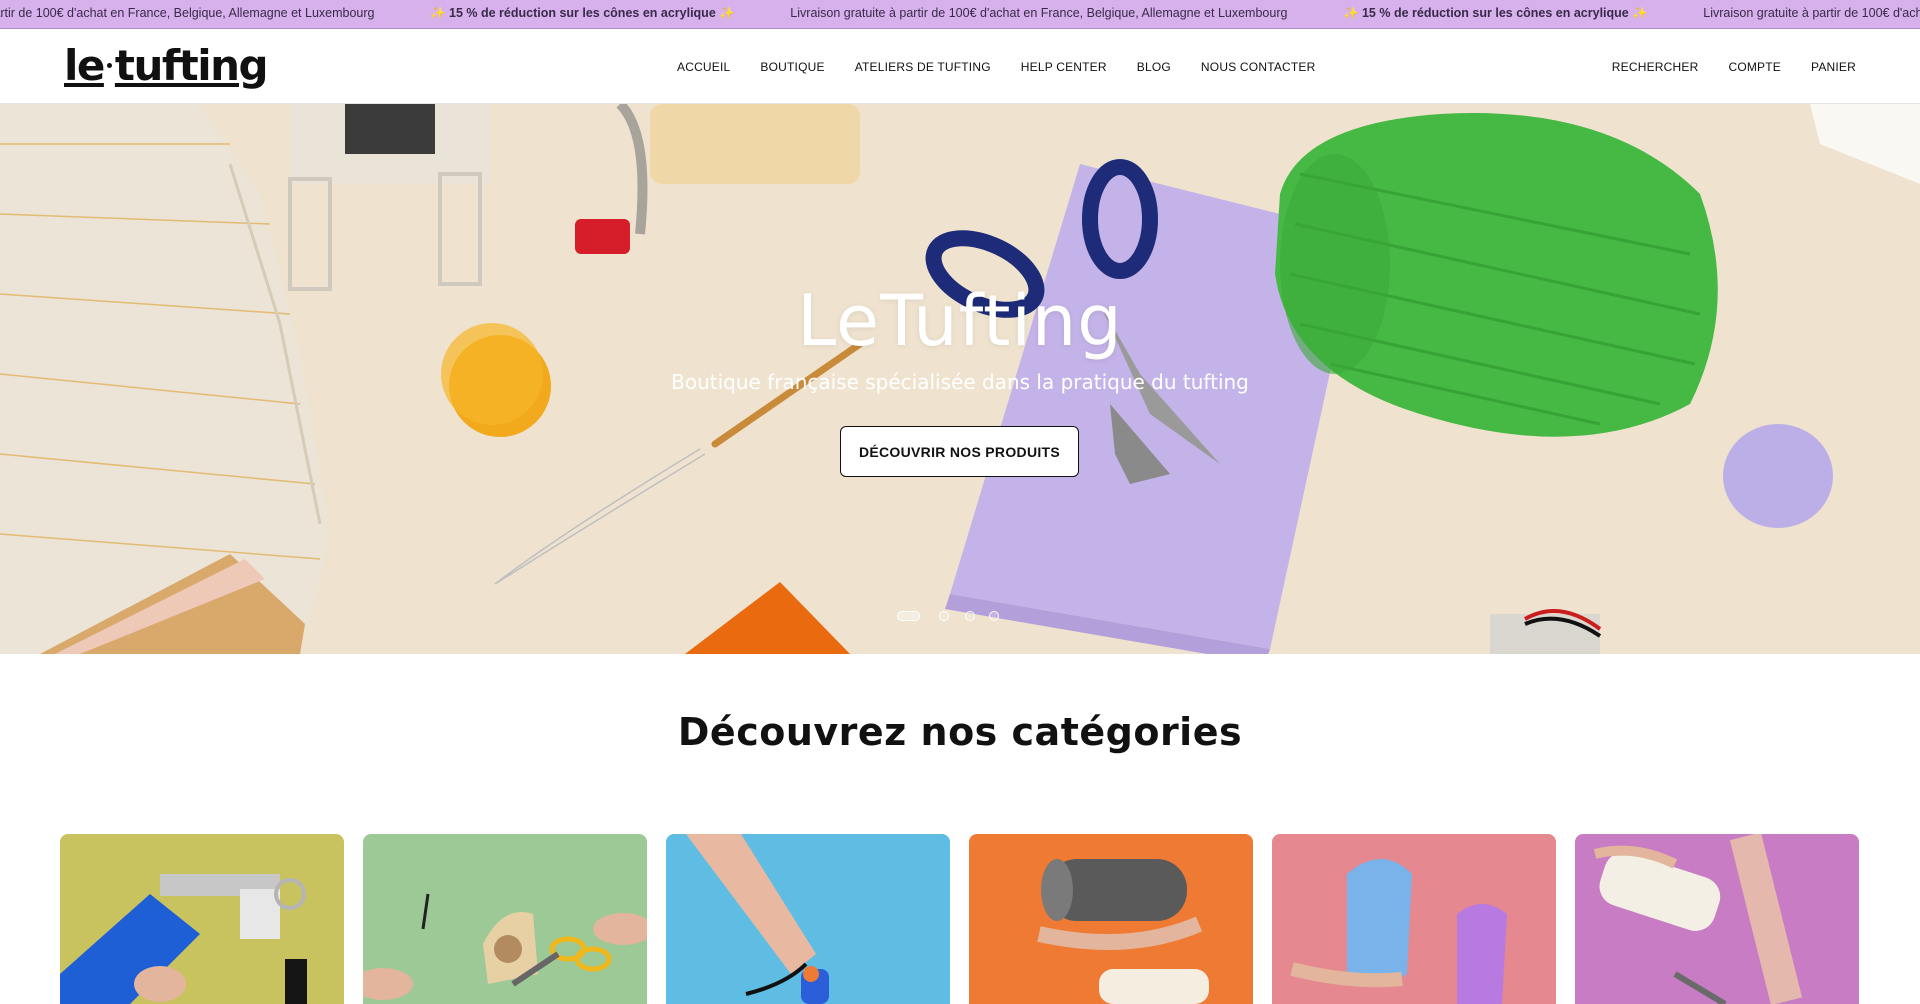  I want to click on search-link: RECHERCHER, so click(1655, 67).